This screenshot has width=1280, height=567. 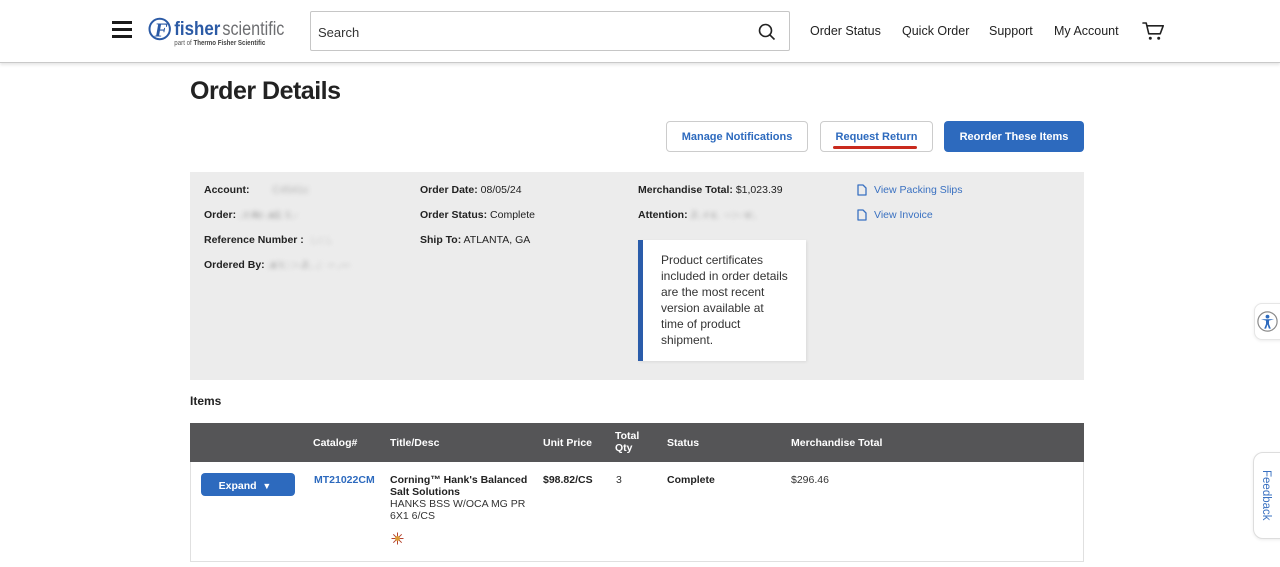 What do you see at coordinates (219, 43) in the screenshot?
I see `svg-text:part of Thermo Fisher Scientif: part of Thermo Fisher Scientific` at bounding box center [219, 43].